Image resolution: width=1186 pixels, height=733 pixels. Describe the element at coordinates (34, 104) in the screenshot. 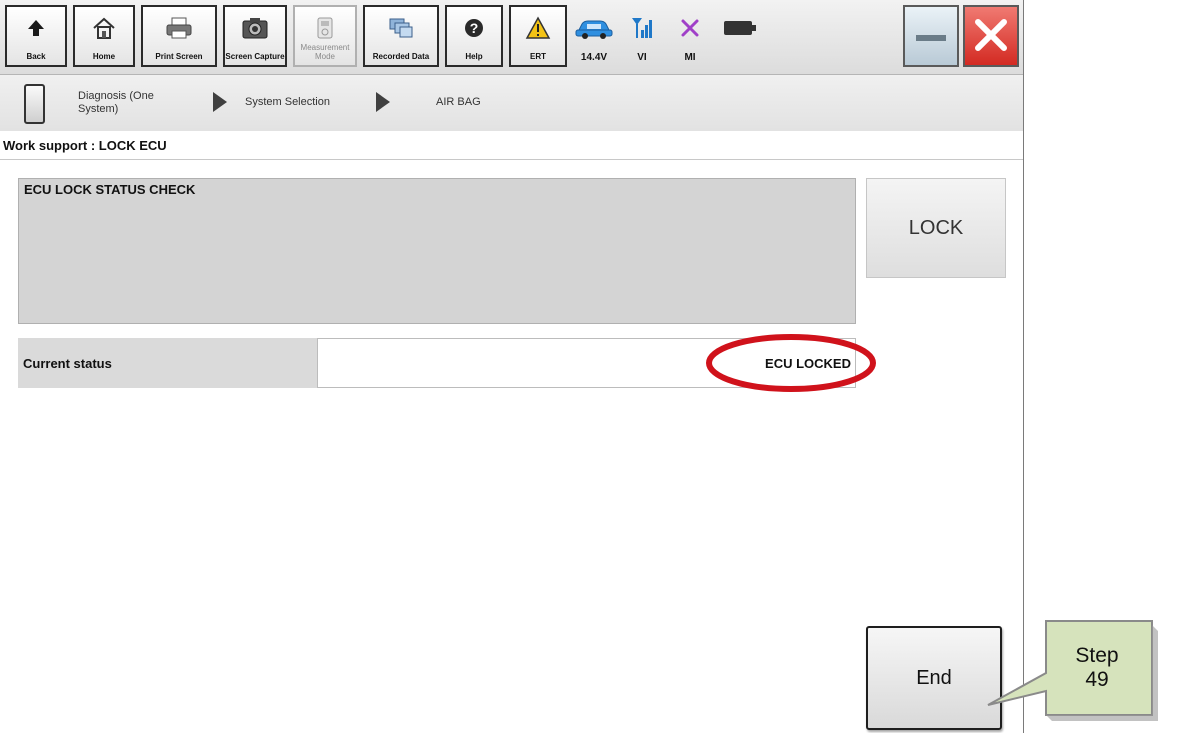

I see `consult-device-icon` at that location.